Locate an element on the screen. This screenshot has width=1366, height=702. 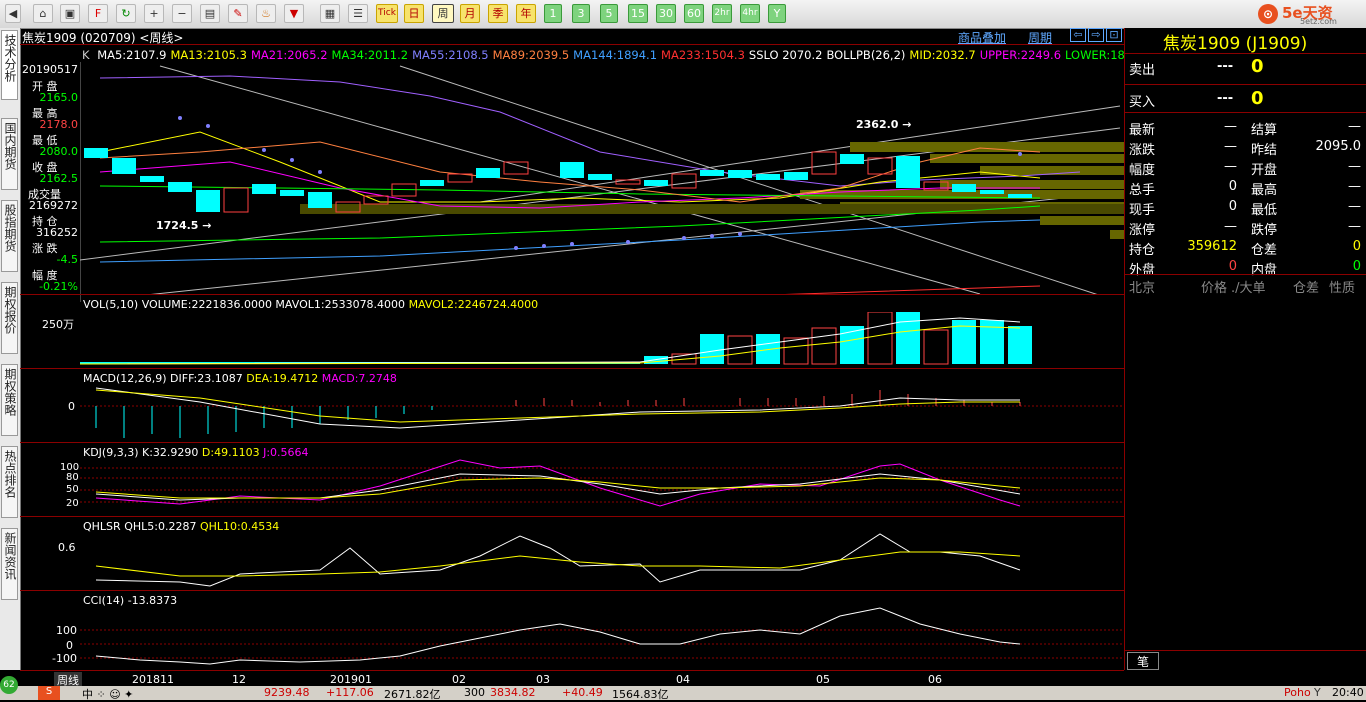
zoom-out-icon: − is located at coordinates (182, 13).